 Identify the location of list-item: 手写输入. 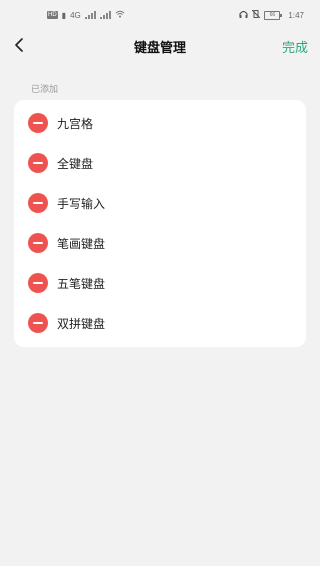
(160, 203).